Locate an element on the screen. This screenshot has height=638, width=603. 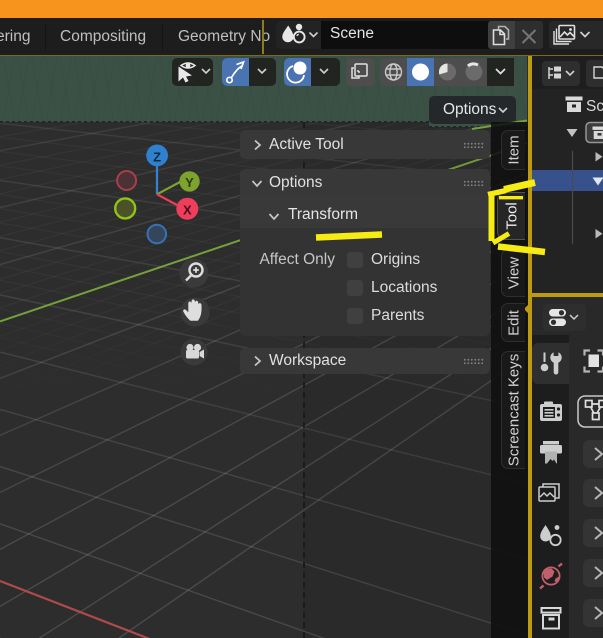
svg-text: Z is located at coordinates (157, 156).